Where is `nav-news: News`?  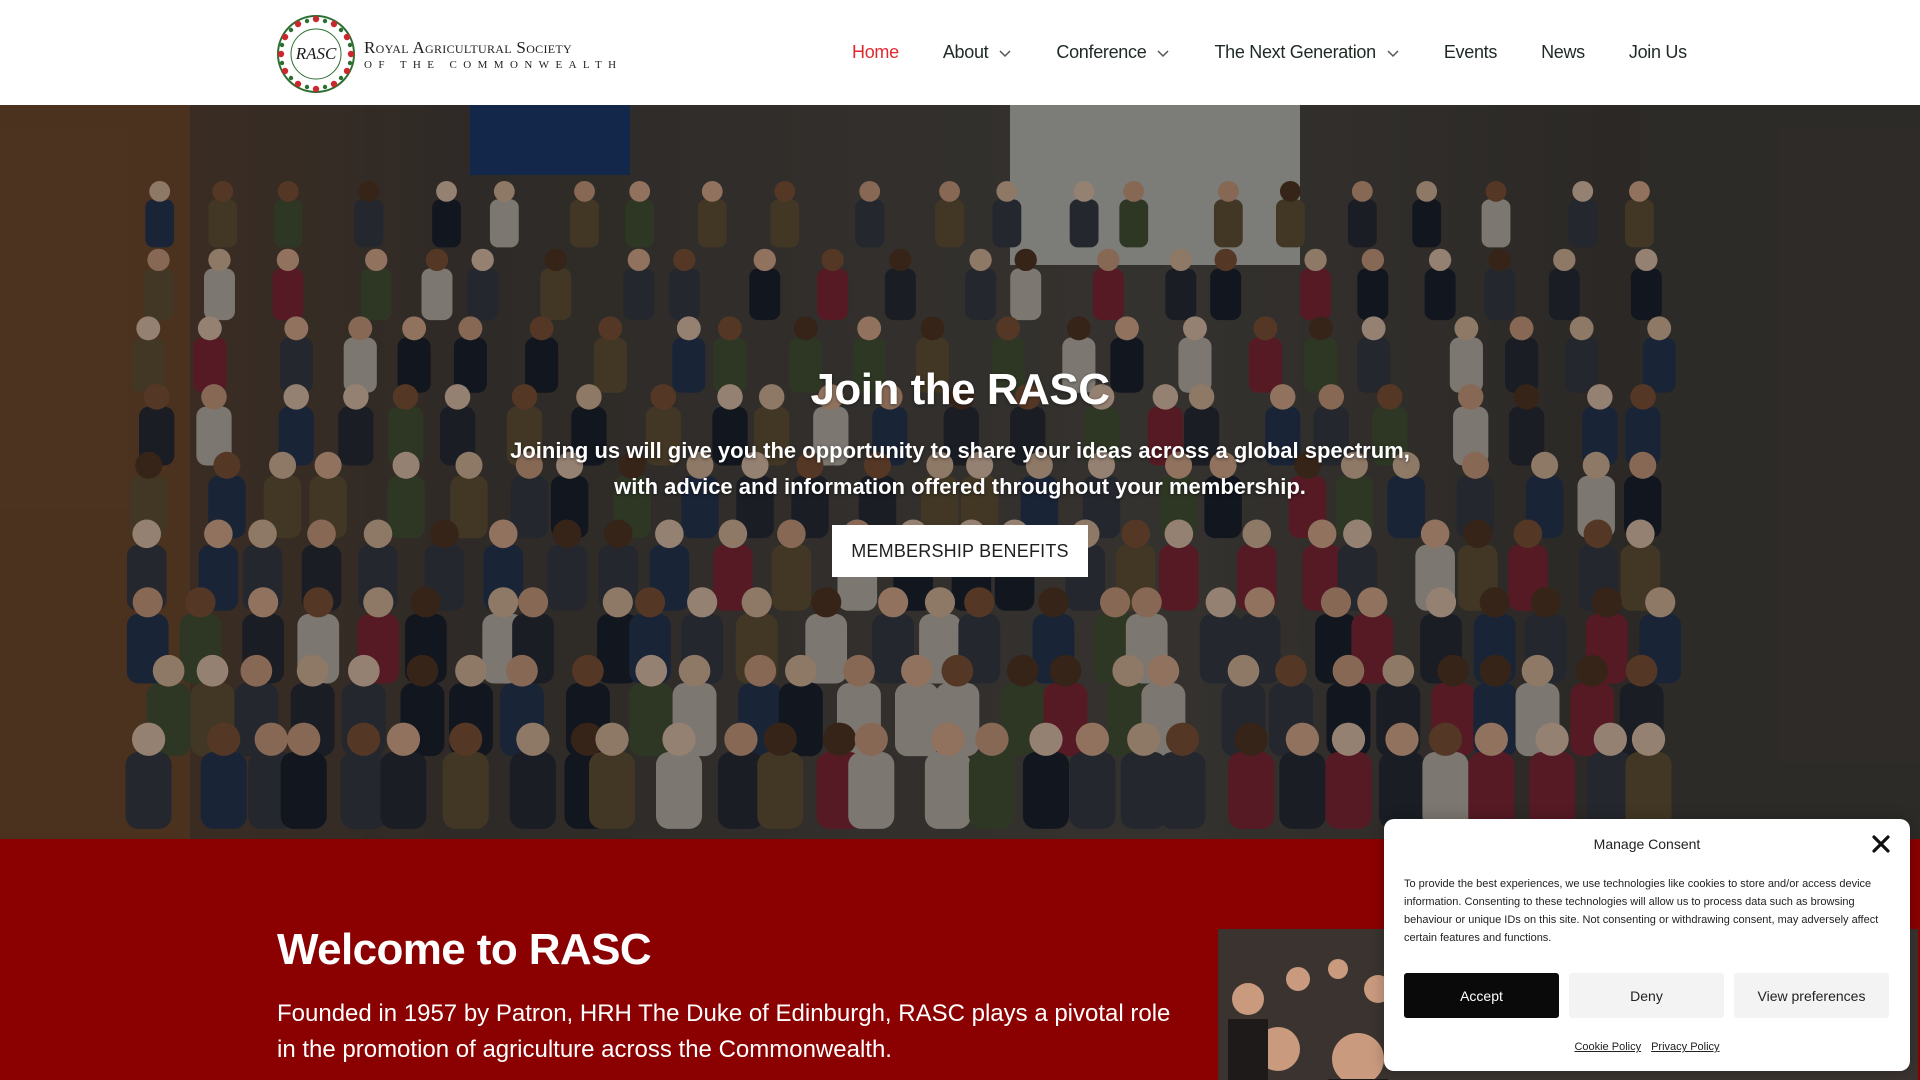
nav-news: News is located at coordinates (1563, 52).